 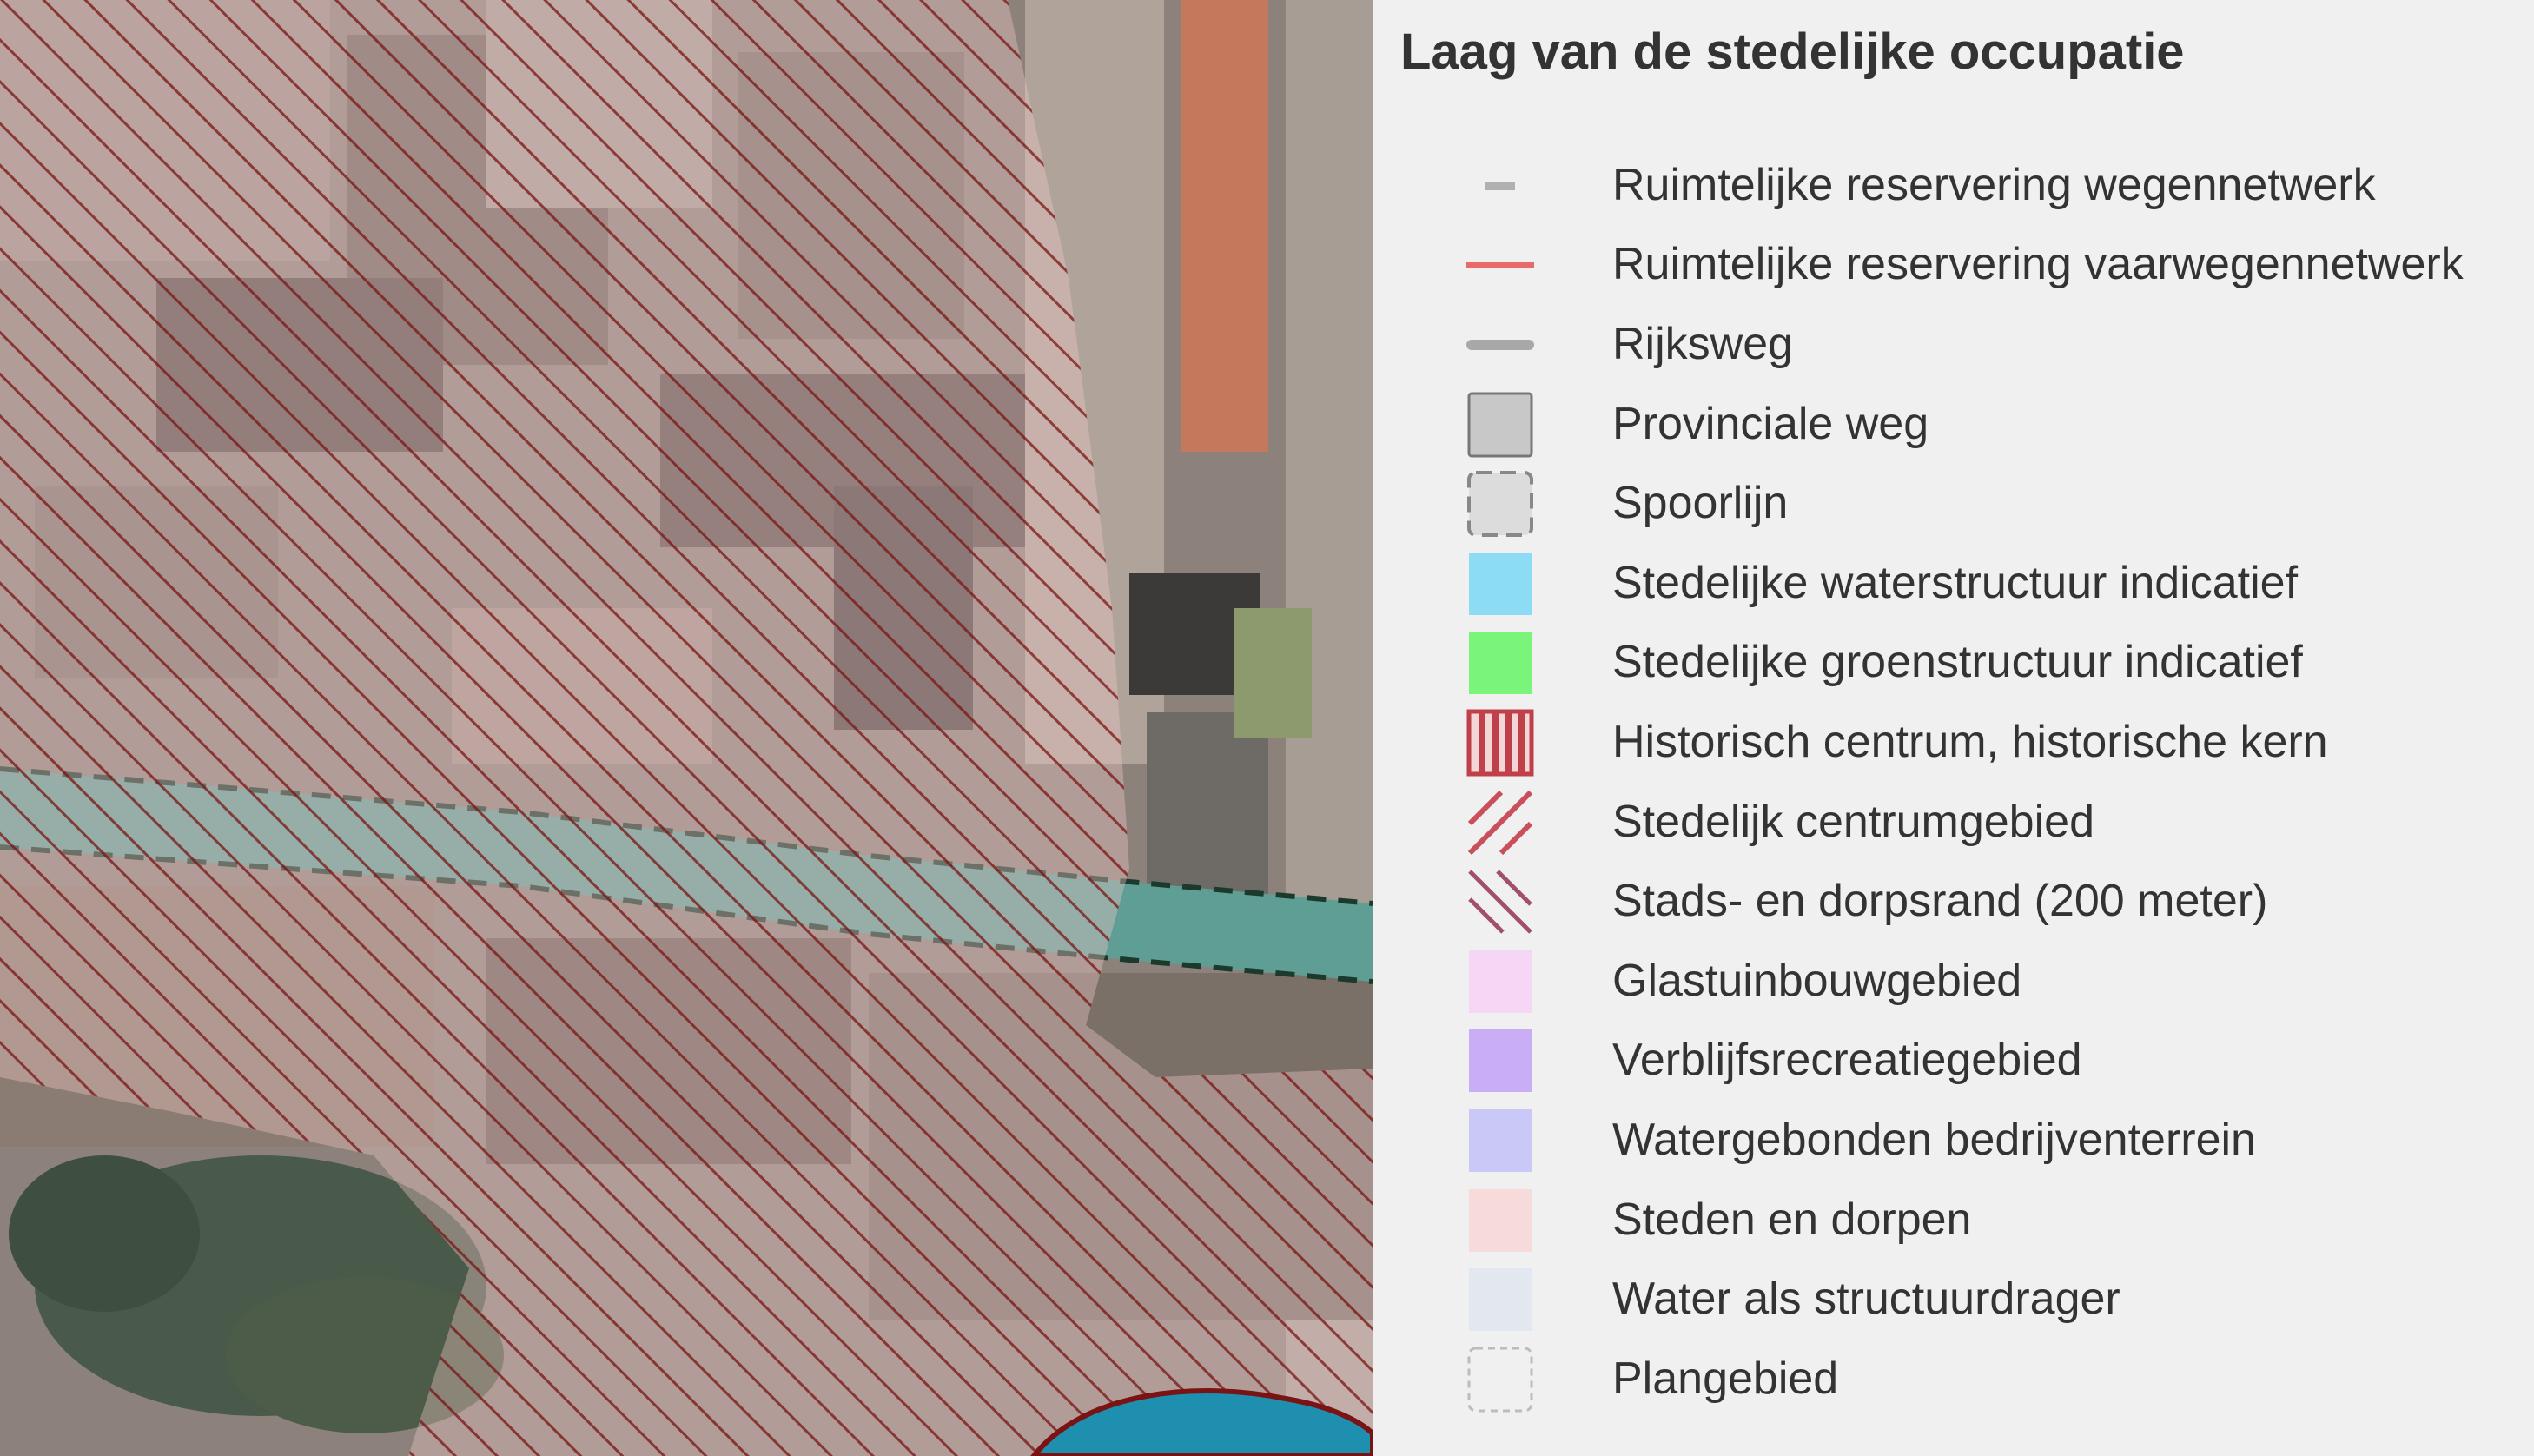 I want to click on legend-item: Stedelijke waterstructuur indicatief, so click(x=1953, y=584).